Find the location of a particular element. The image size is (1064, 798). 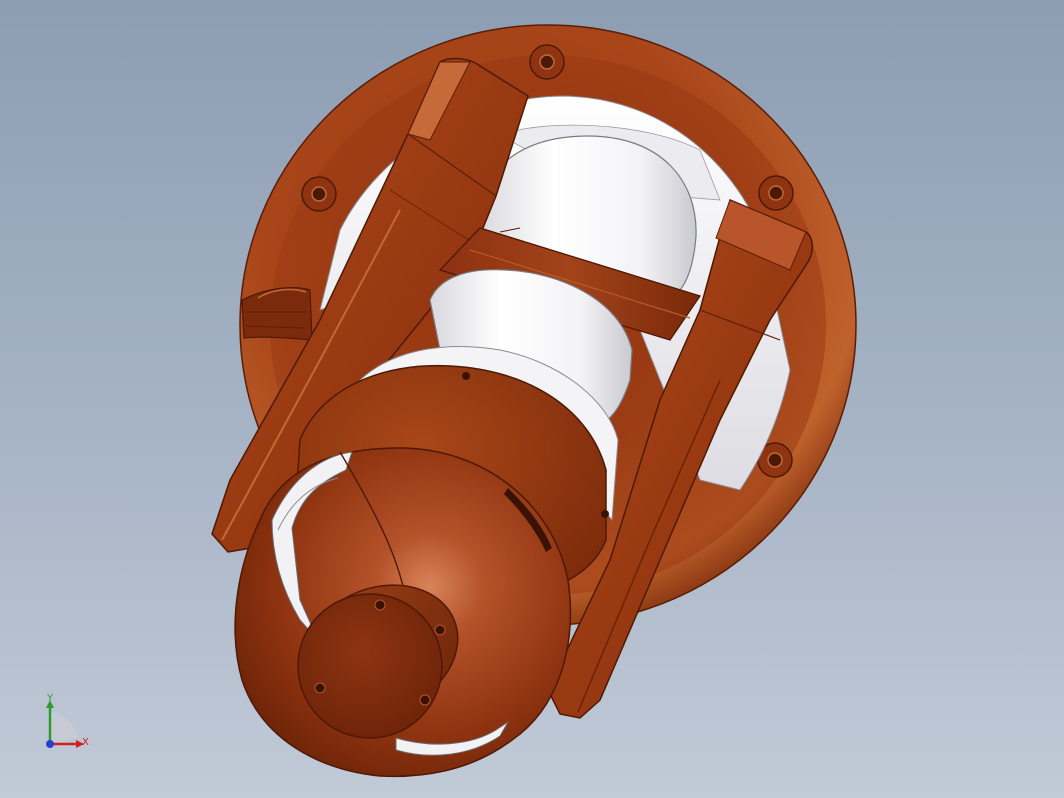

axis-triad: Y X is located at coordinates (69, 727).